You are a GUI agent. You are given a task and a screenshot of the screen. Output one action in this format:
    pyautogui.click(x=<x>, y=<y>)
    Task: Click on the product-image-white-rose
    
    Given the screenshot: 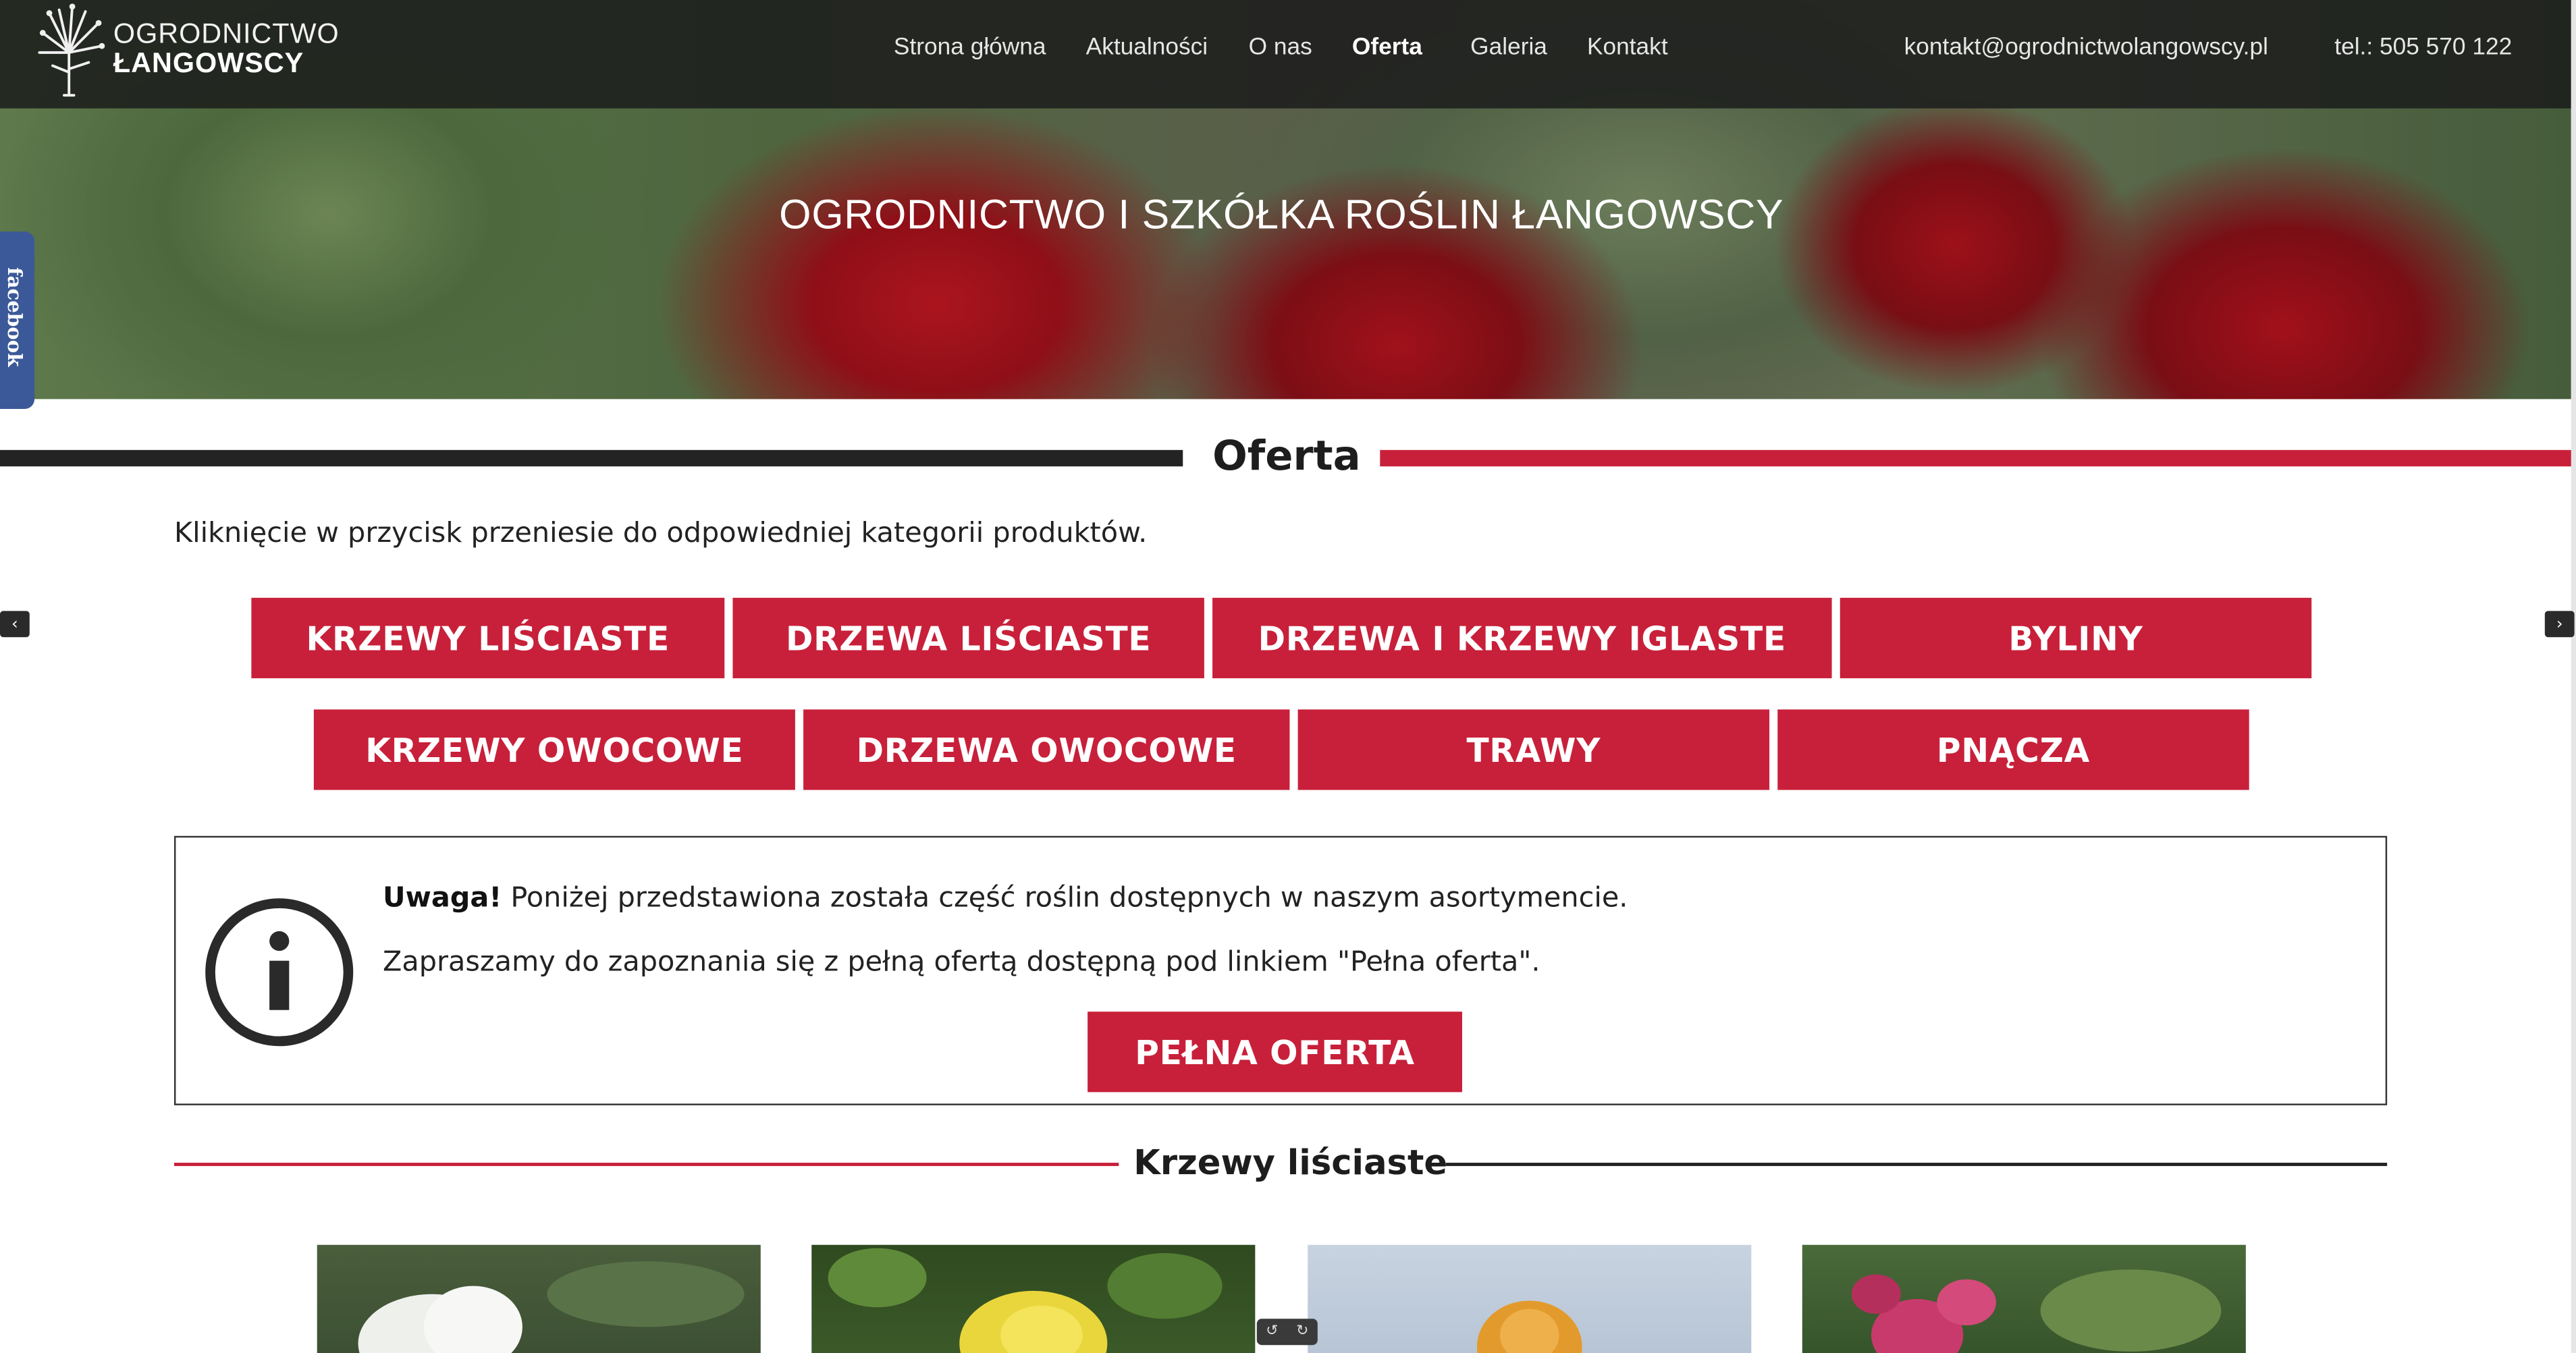 What is the action you would take?
    pyautogui.click(x=539, y=1298)
    